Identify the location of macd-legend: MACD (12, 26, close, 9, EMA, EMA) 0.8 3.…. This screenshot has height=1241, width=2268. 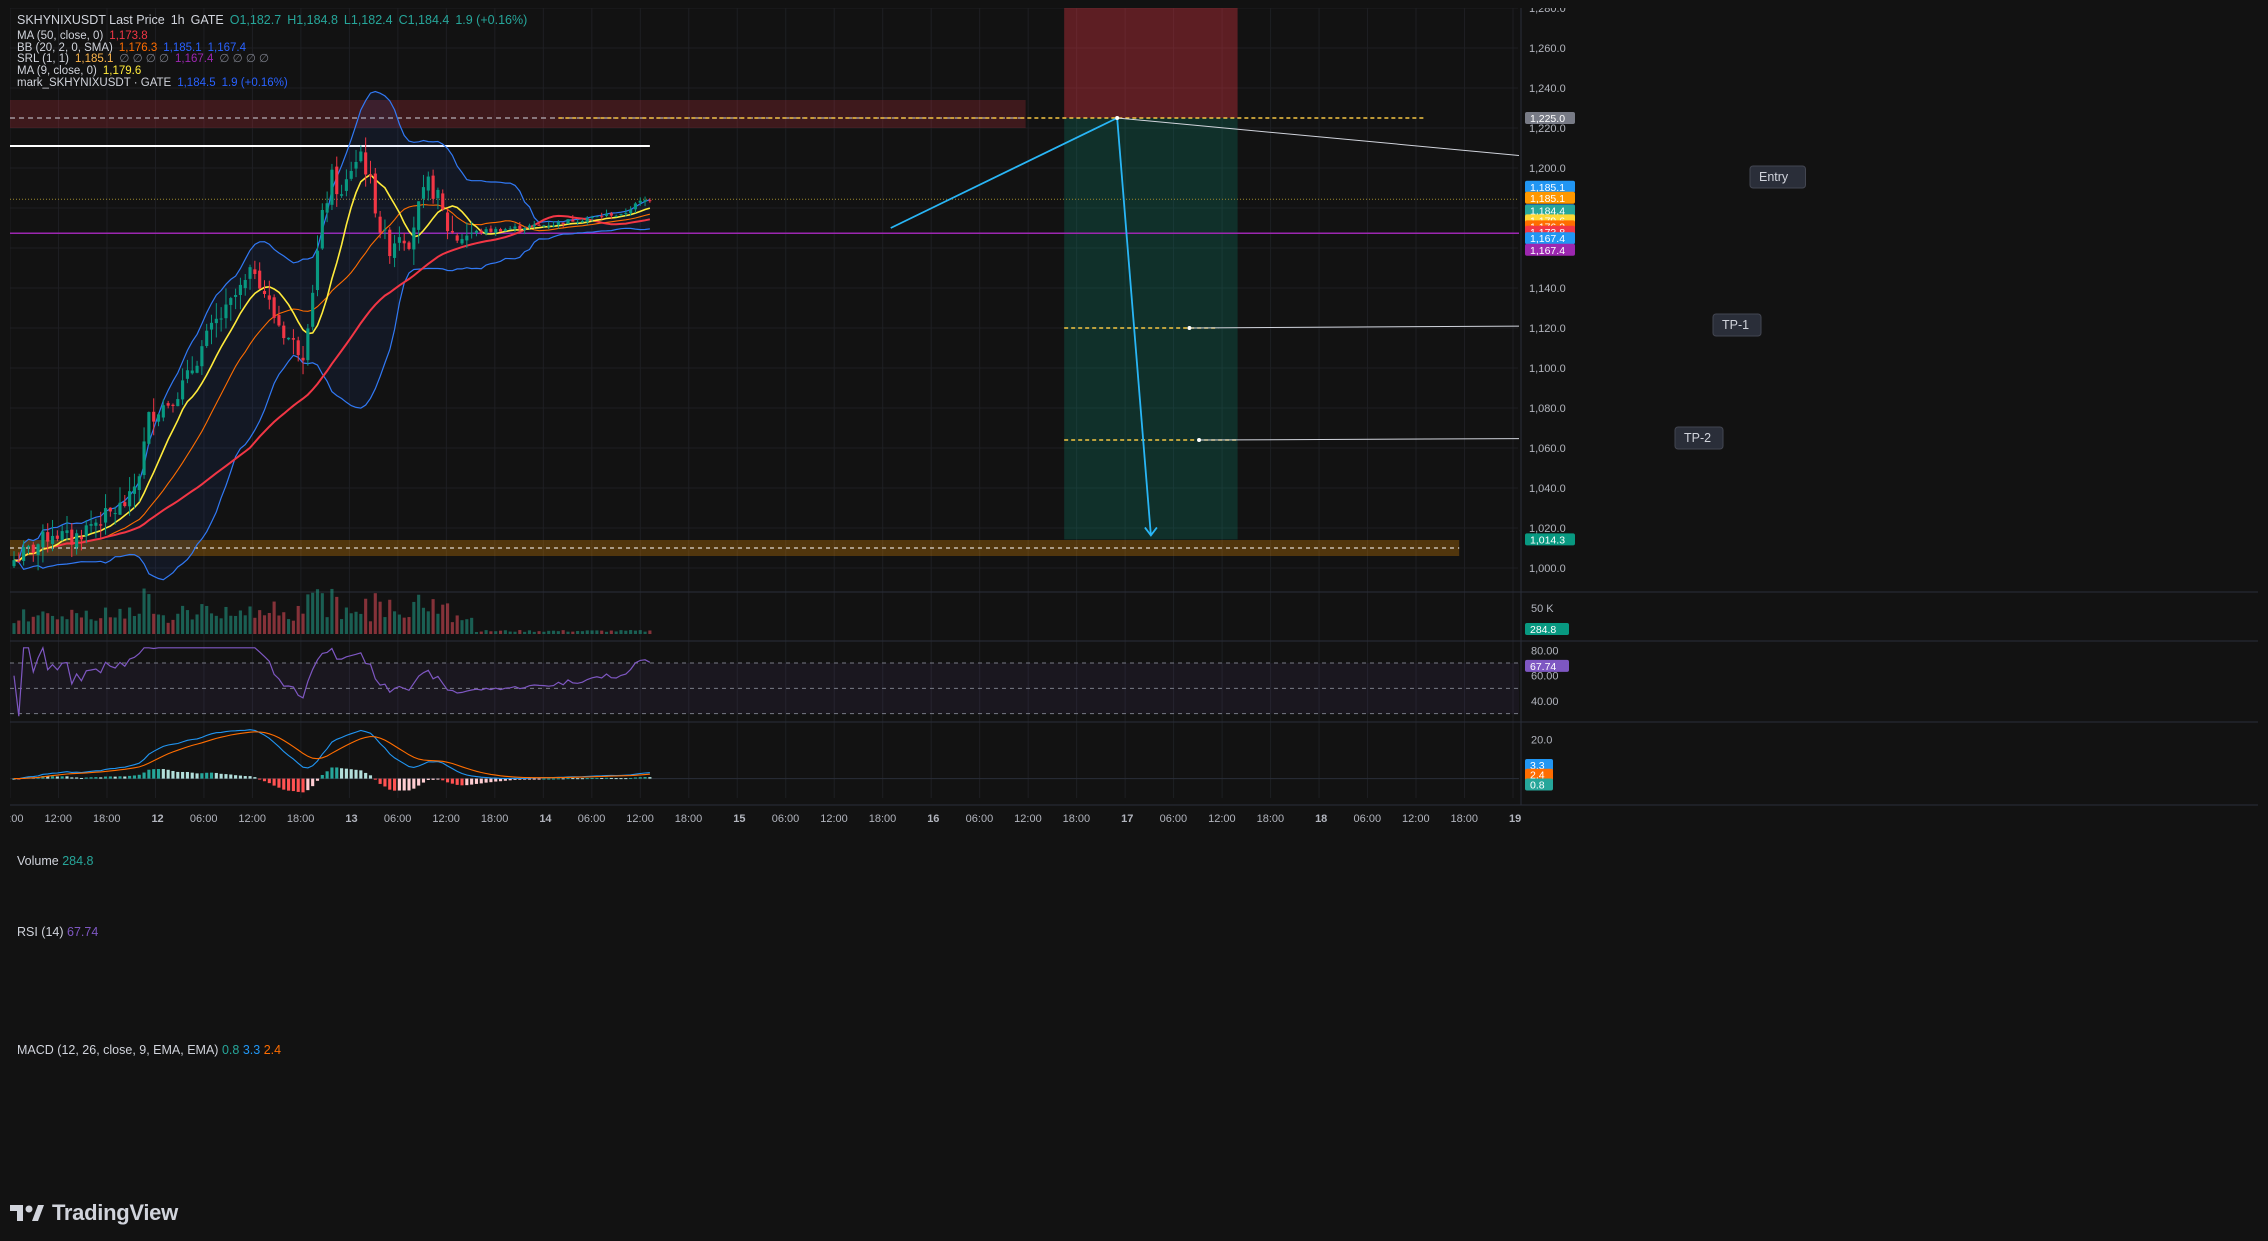
(149, 1050).